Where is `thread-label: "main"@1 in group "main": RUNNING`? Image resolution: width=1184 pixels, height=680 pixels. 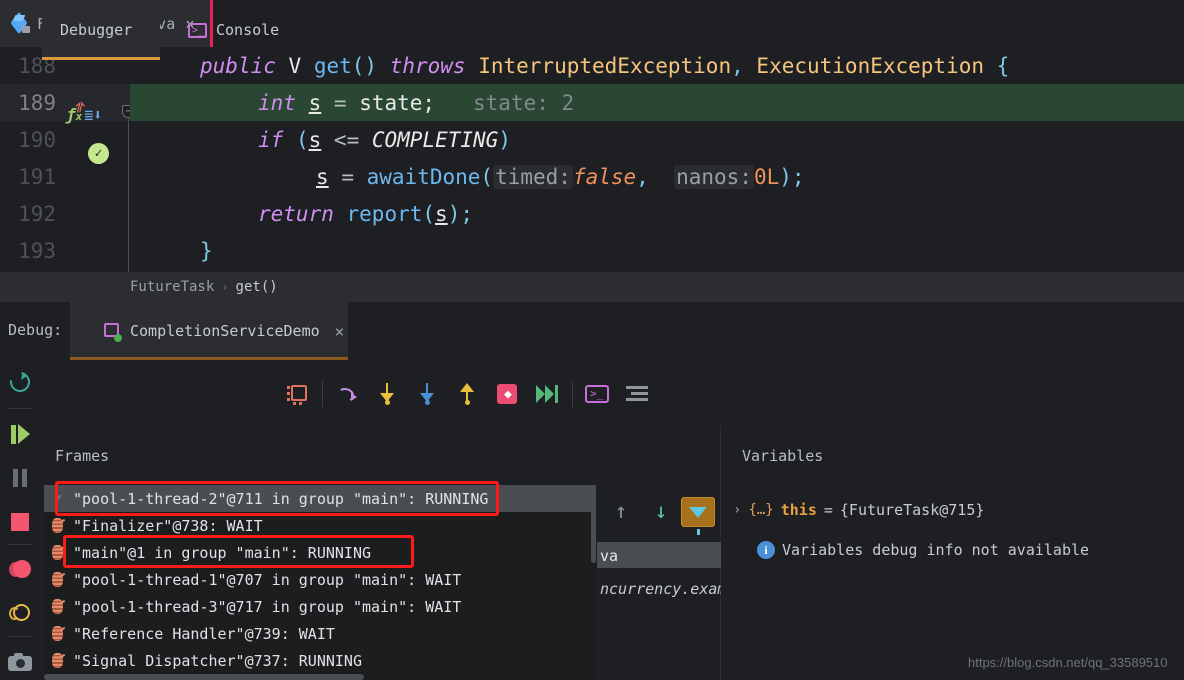 thread-label: "main"@1 in group "main": RUNNING is located at coordinates (222, 552).